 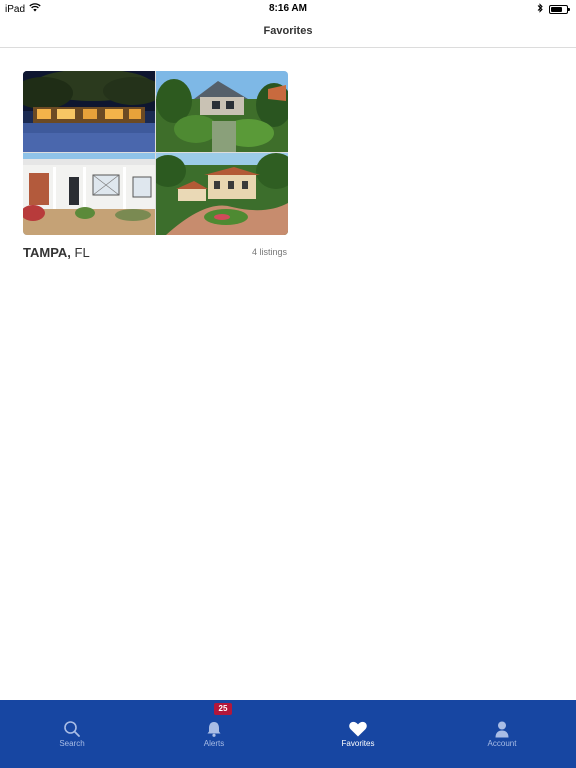 I want to click on page-title: Favorites, so click(x=288, y=31).